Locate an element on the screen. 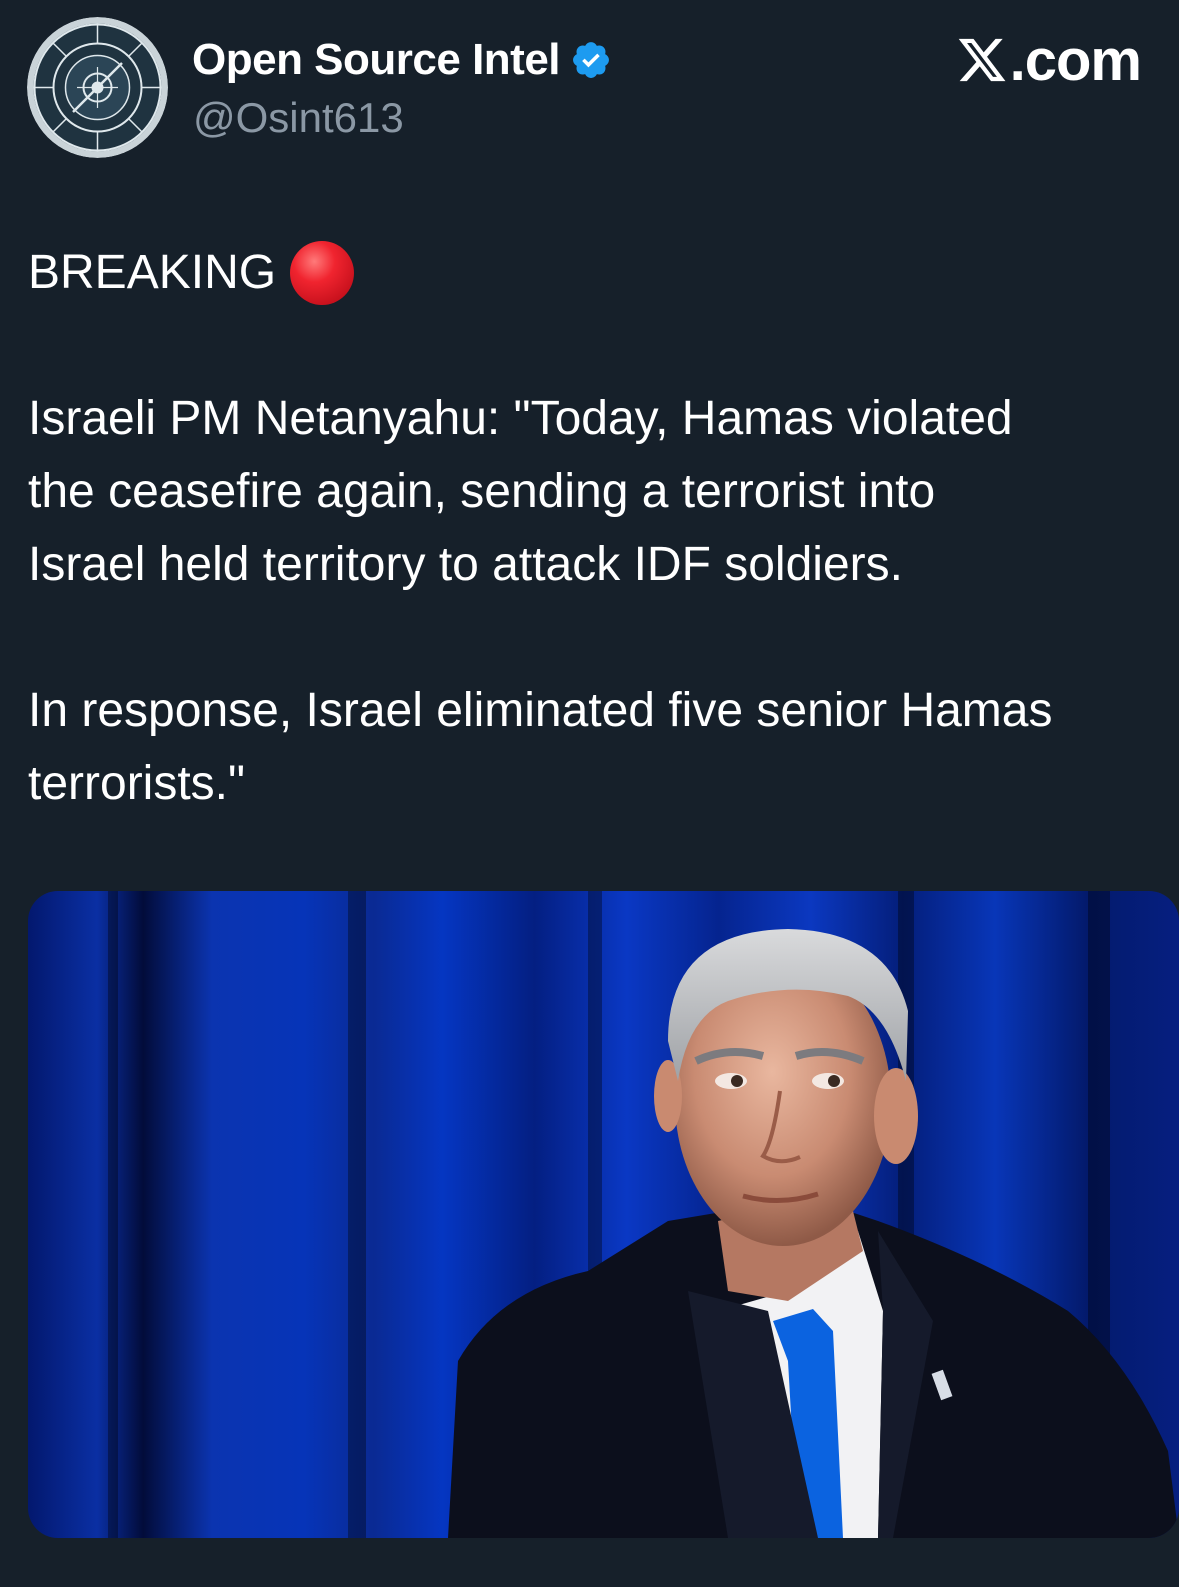 The height and width of the screenshot is (1587, 1179). author-name-row: Open Source Intel is located at coordinates (402, 60).